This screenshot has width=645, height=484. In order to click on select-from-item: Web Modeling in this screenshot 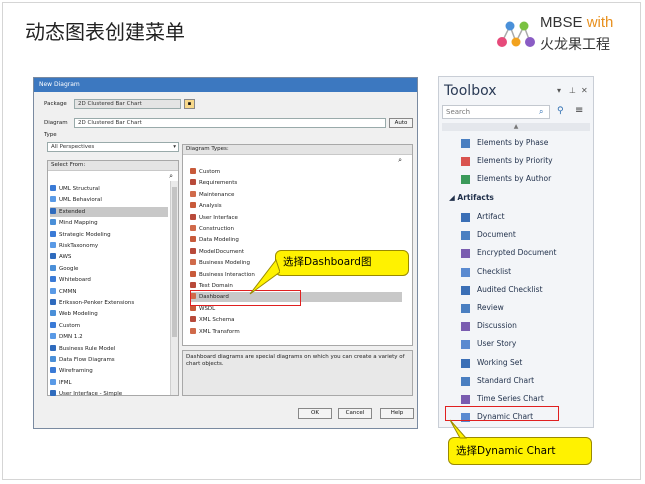, I will do `click(109, 314)`.